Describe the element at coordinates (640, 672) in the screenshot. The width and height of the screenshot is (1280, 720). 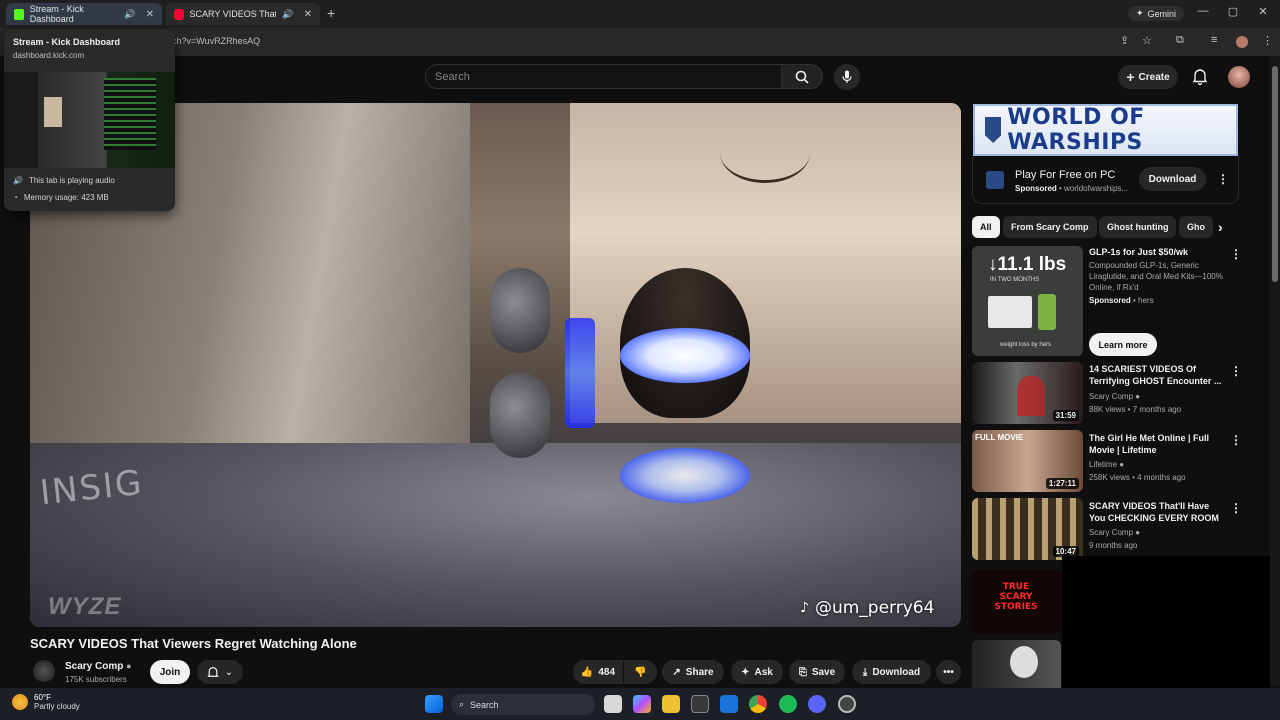
I see `dislike-button: 👎` at that location.